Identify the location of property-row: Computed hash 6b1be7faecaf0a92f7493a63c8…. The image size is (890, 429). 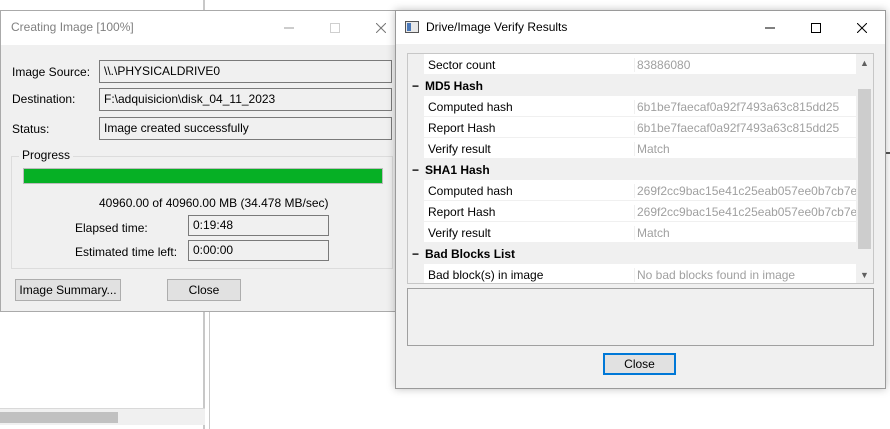
(633, 106).